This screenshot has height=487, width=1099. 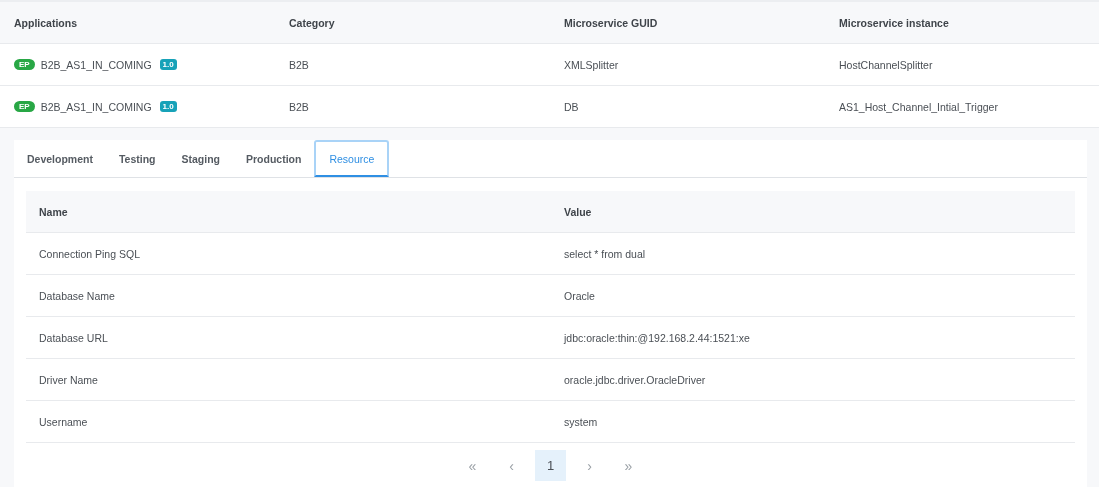 What do you see at coordinates (74, 337) in the screenshot?
I see `table-cell-text: Database URL` at bounding box center [74, 337].